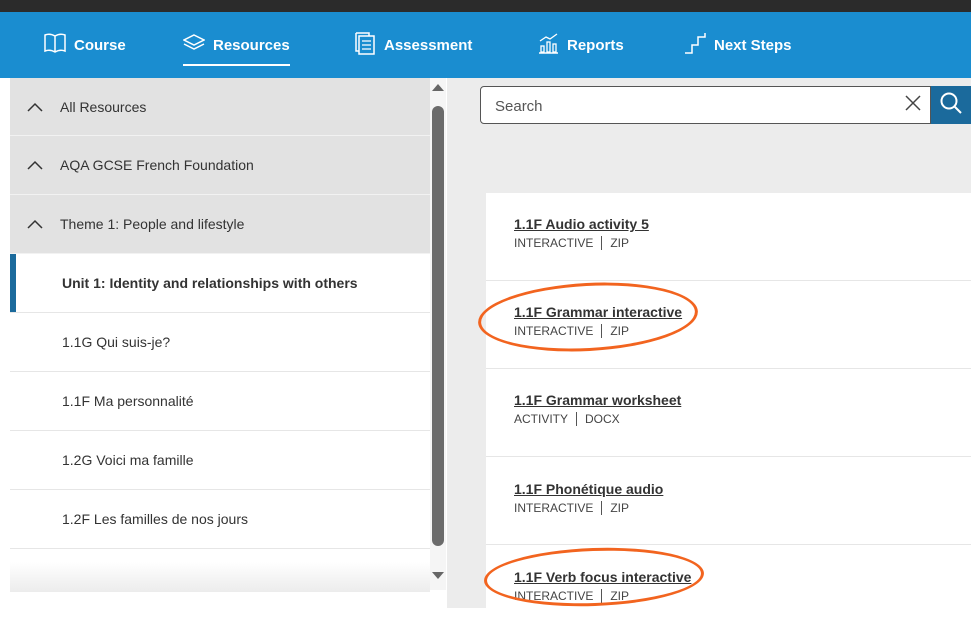 Image resolution: width=971 pixels, height=633 pixels. I want to click on active-tab-underline, so click(236, 65).